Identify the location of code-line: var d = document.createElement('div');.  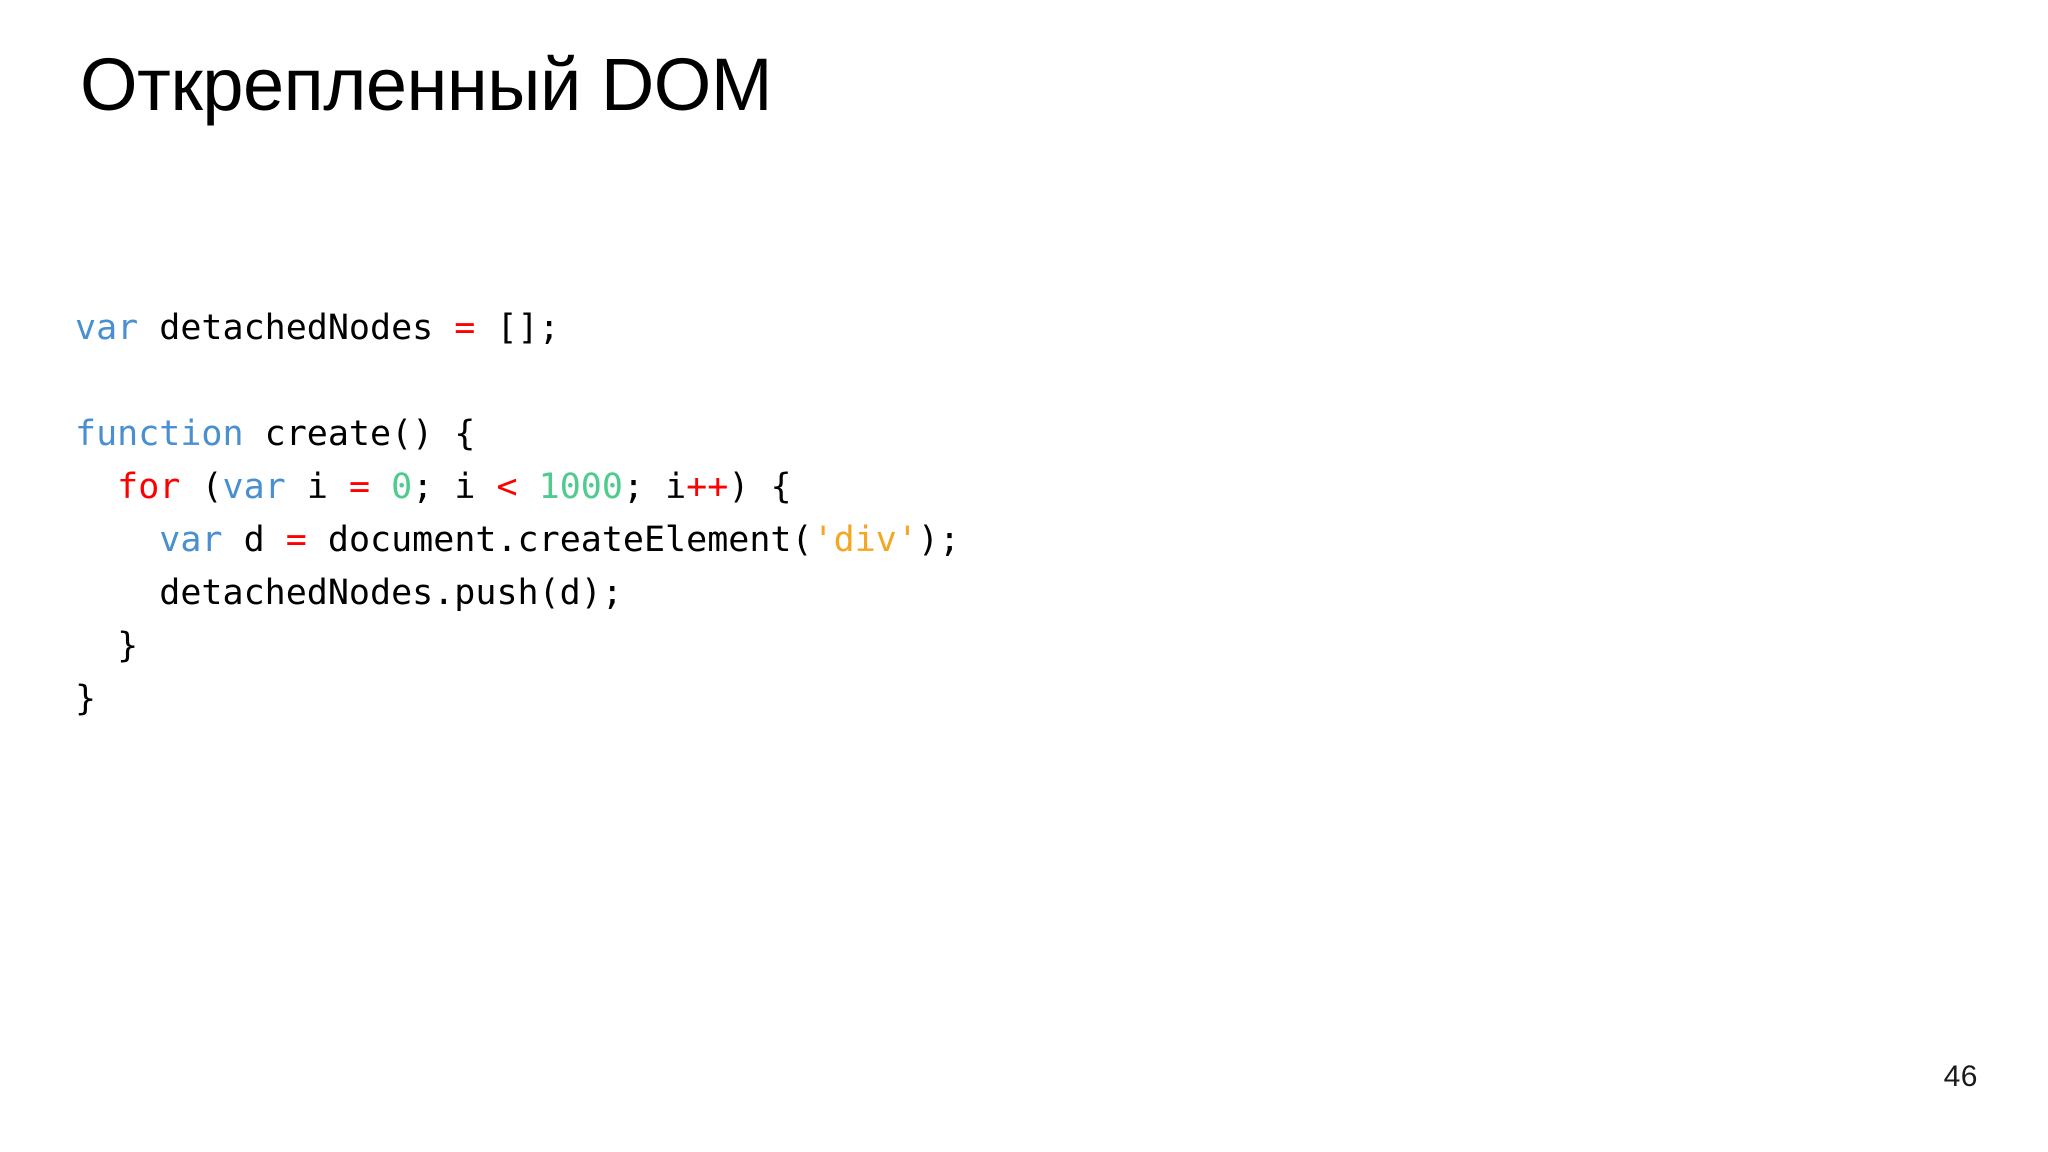
(517, 540).